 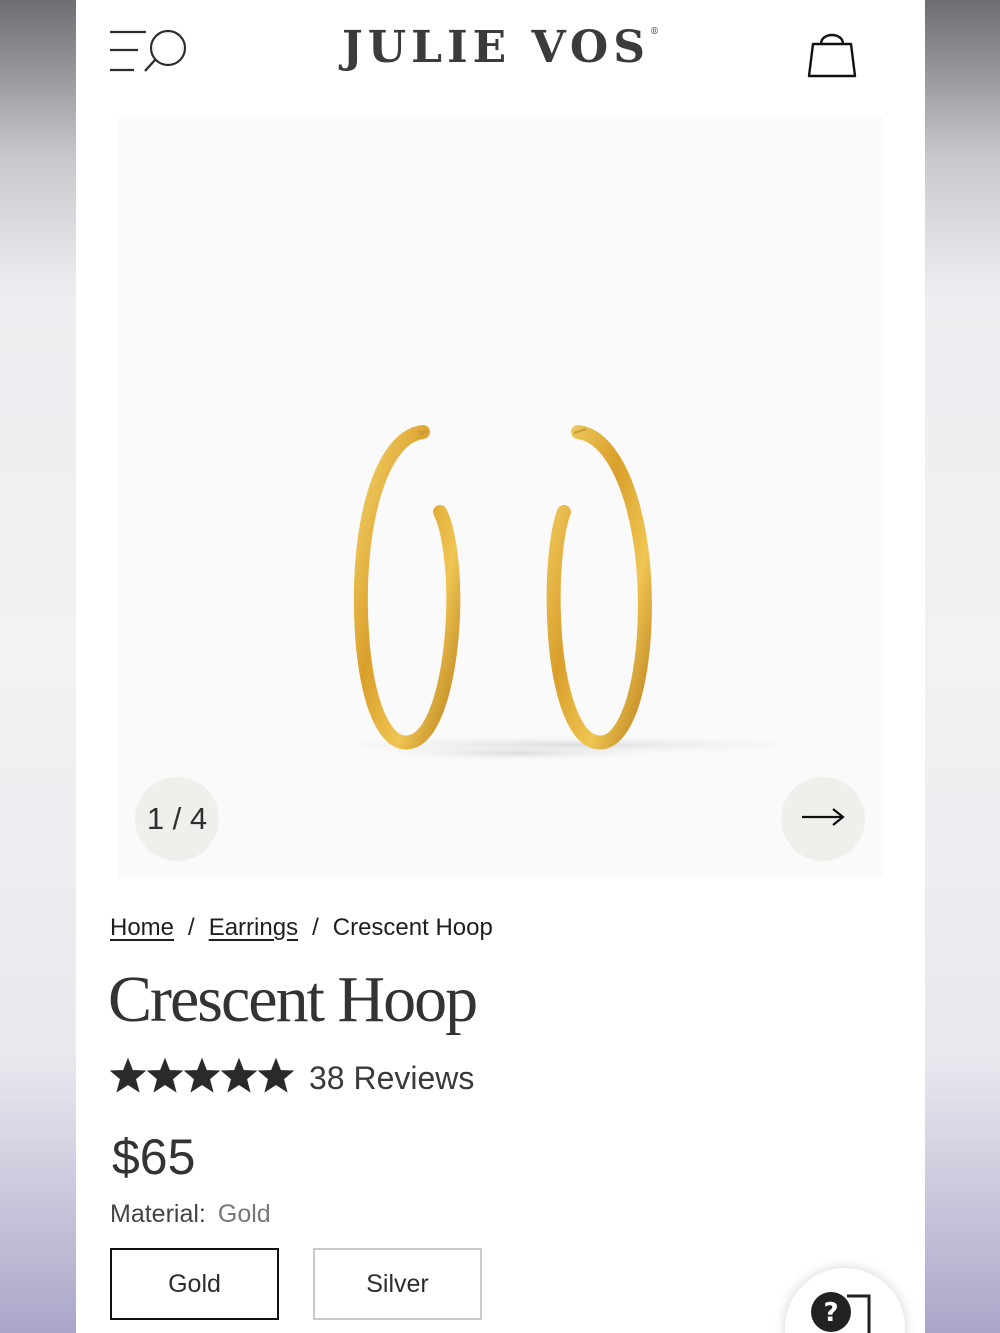 What do you see at coordinates (253, 928) in the screenshot?
I see `breadcrumb-earrings-link: Earrings` at bounding box center [253, 928].